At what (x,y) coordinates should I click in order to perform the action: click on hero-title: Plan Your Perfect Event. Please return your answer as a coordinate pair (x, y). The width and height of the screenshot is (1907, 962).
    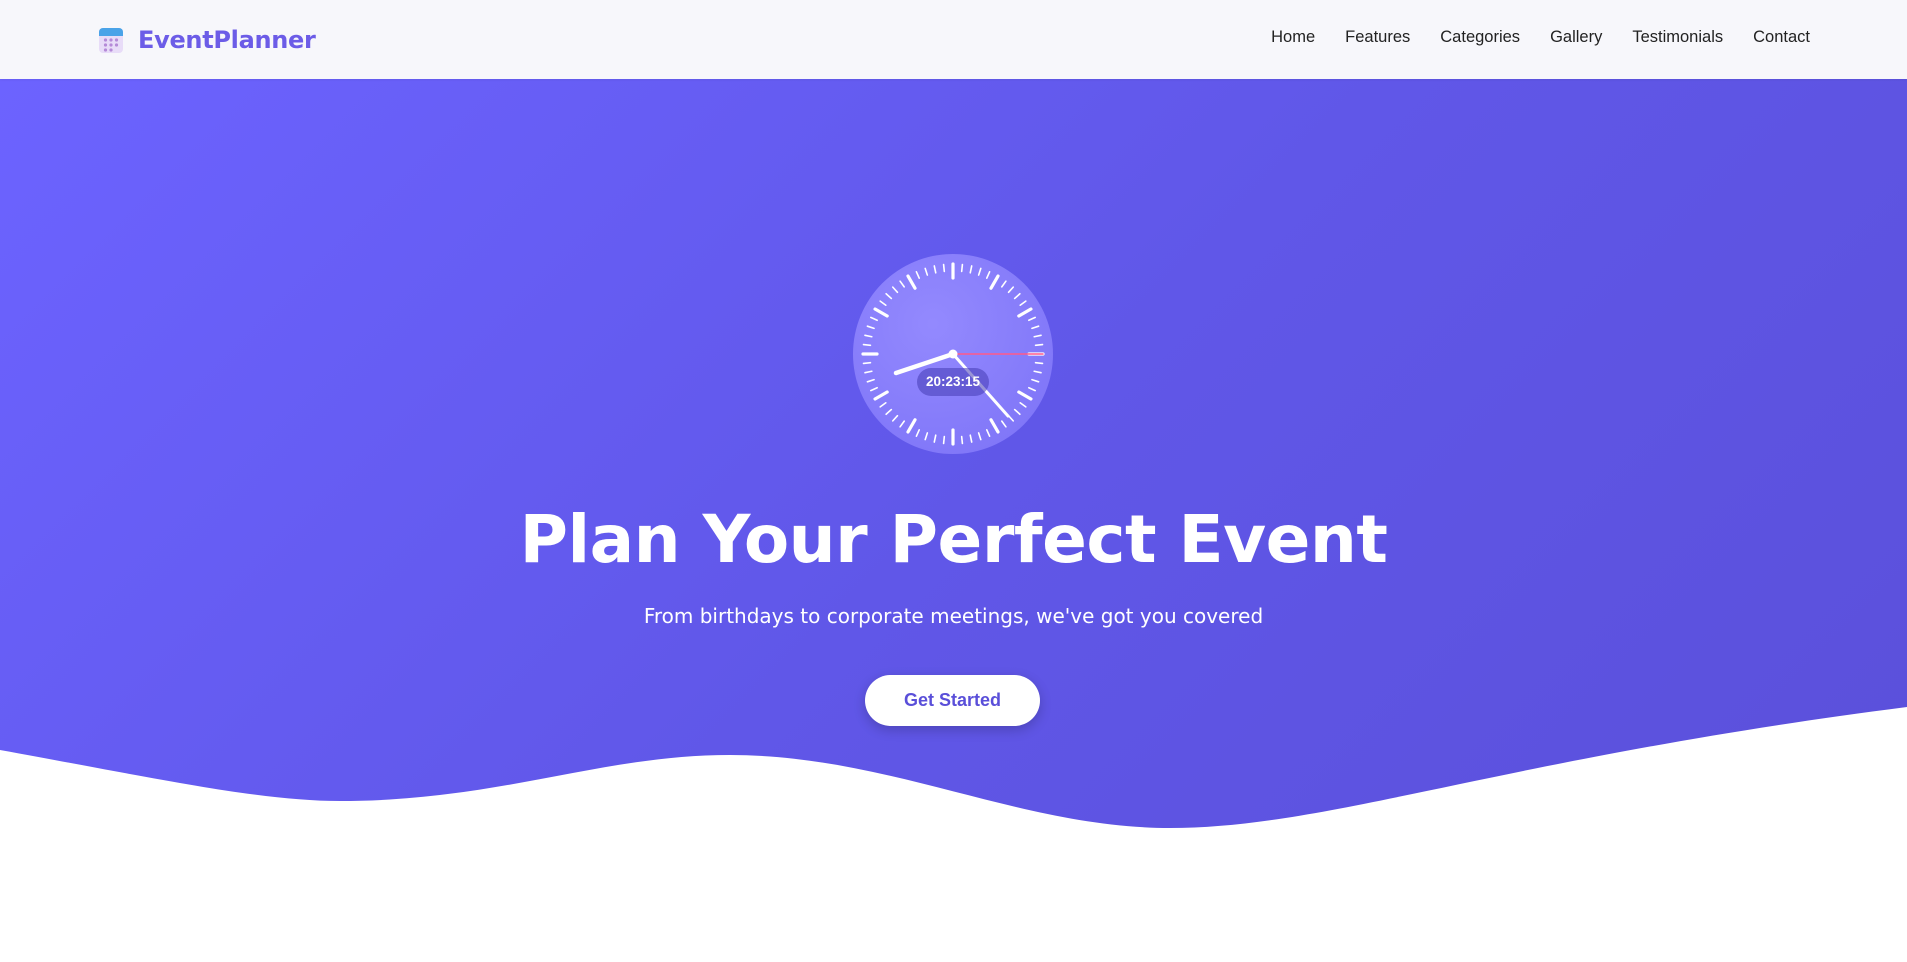
    Looking at the image, I should click on (953, 539).